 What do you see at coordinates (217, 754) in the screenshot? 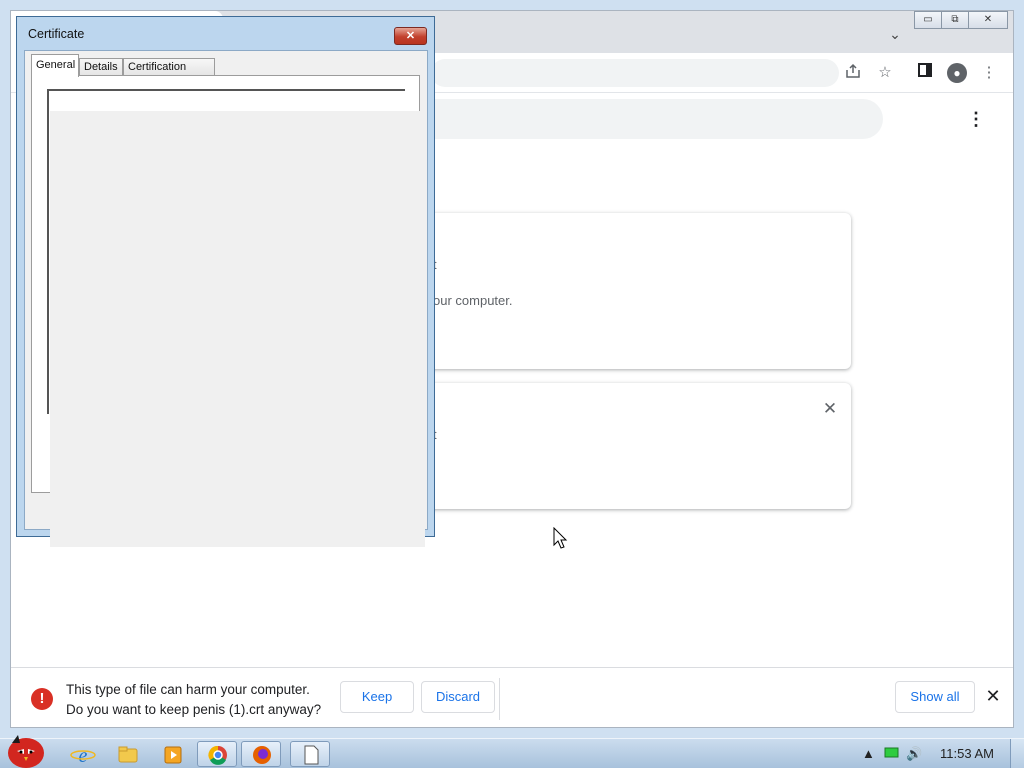
I see `chrome-icon` at bounding box center [217, 754].